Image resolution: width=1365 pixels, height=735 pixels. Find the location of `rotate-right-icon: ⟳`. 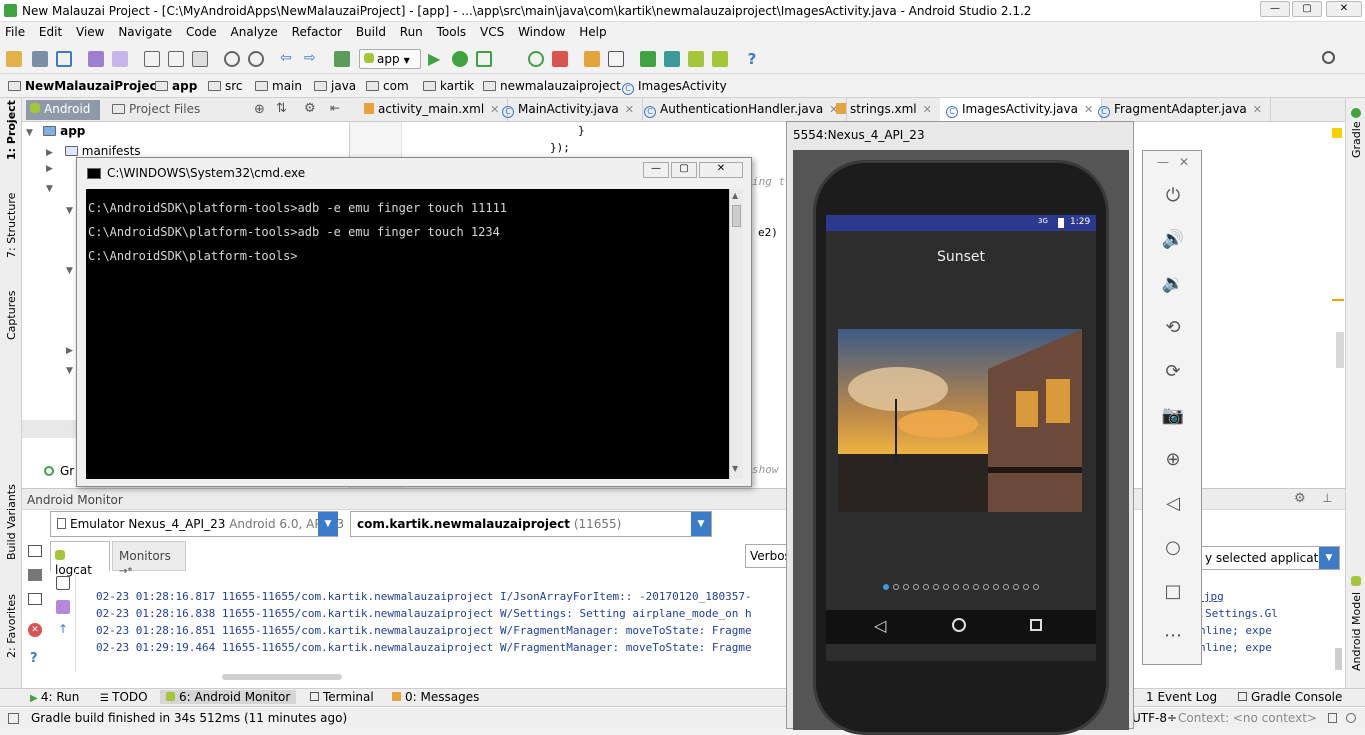

rotate-right-icon: ⟳ is located at coordinates (1173, 371).